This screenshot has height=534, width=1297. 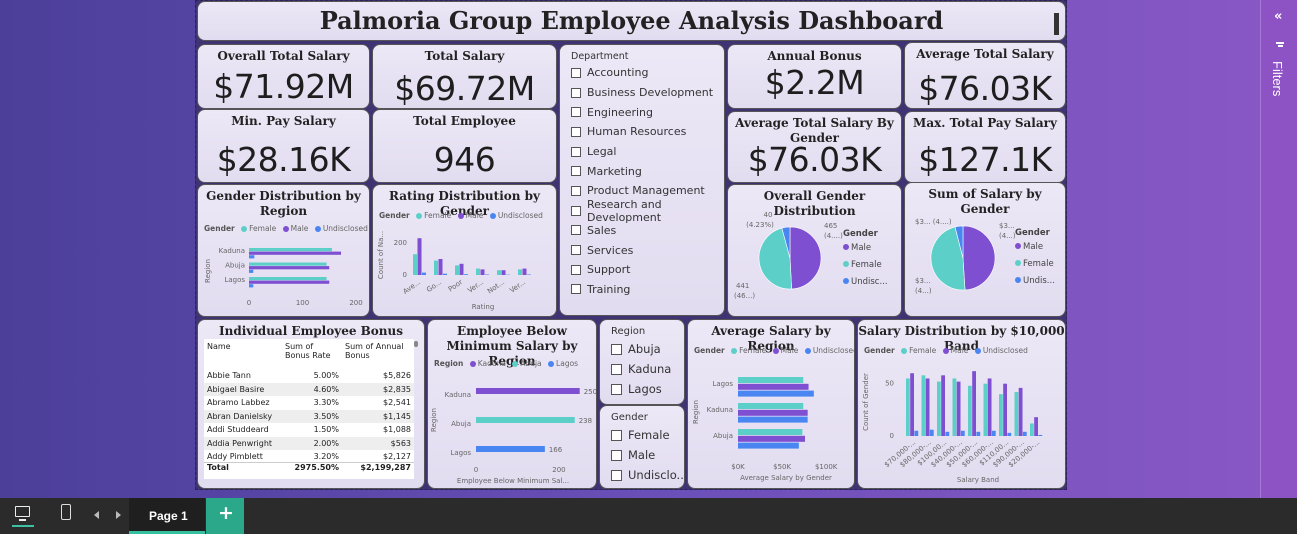 What do you see at coordinates (283, 146) in the screenshot?
I see `kpi-min-pay-salary: Min. Pay Salary $28.16K` at bounding box center [283, 146].